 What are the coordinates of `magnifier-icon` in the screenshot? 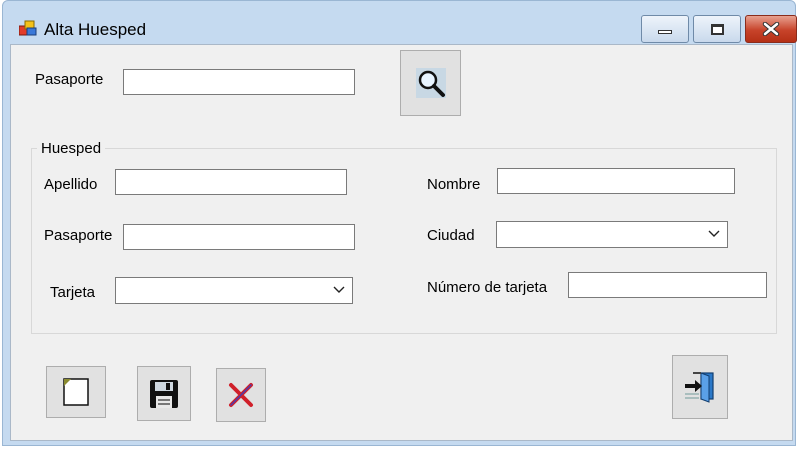 It's located at (430, 83).